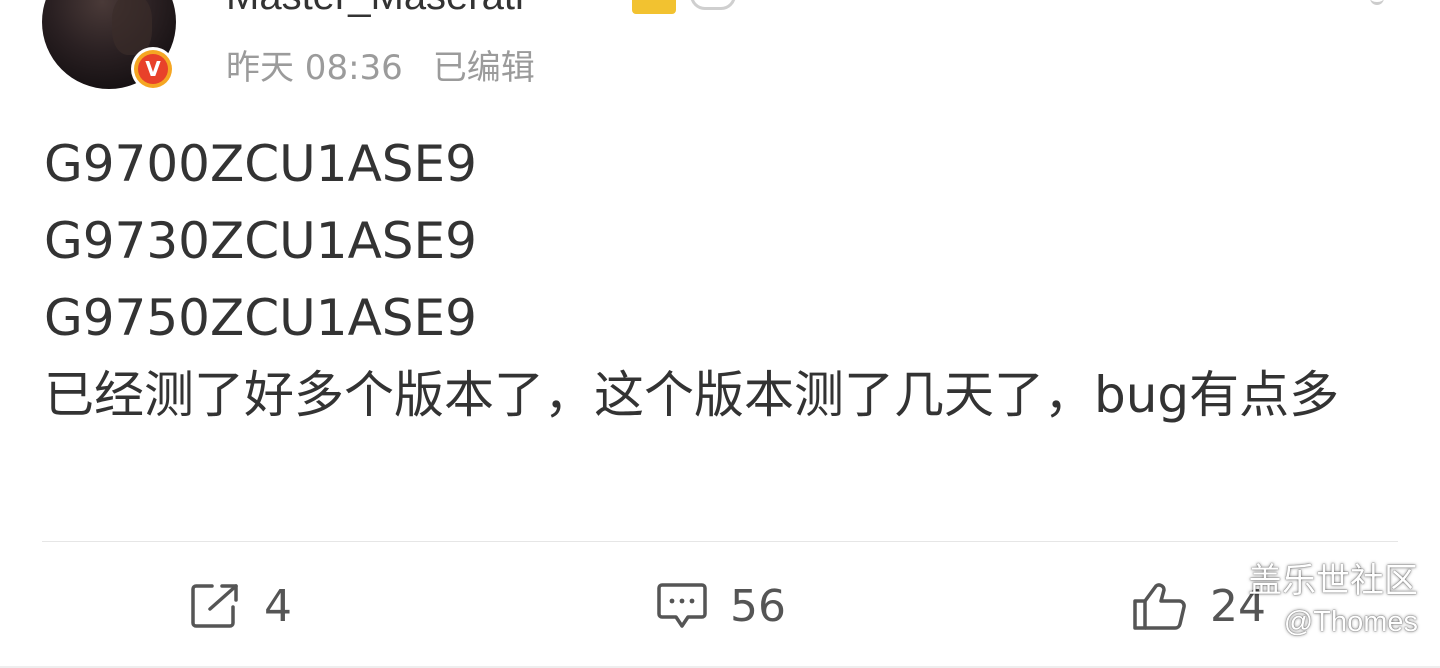 The width and height of the screenshot is (1440, 668). Describe the element at coordinates (109, 45) in the screenshot. I see `avatar: V` at that location.